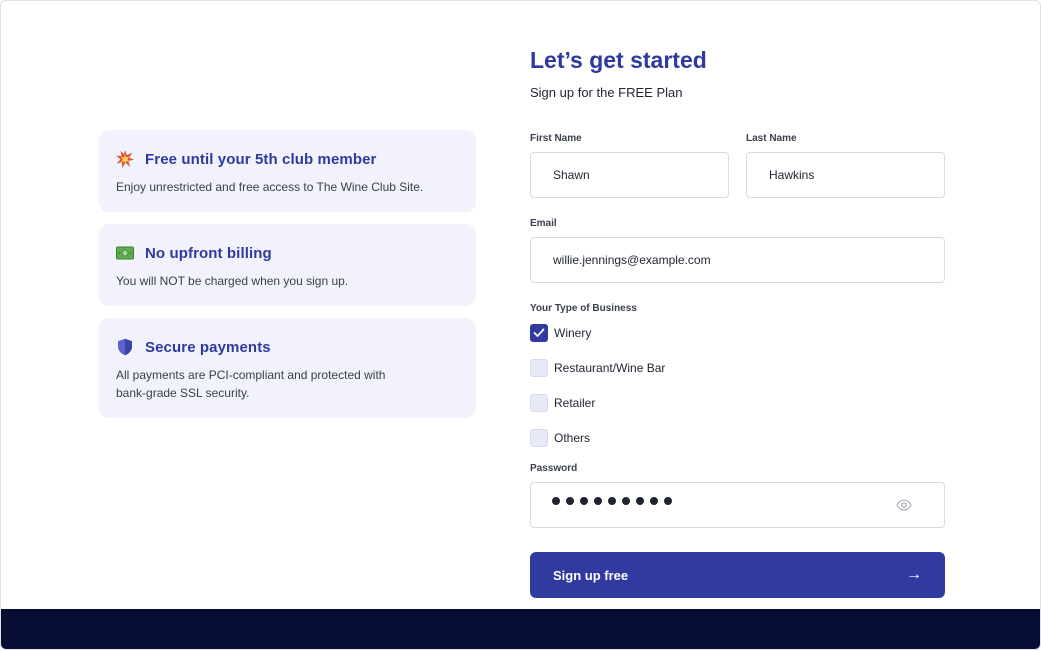 This screenshot has height=650, width=1041. I want to click on money-icon, so click(125, 253).